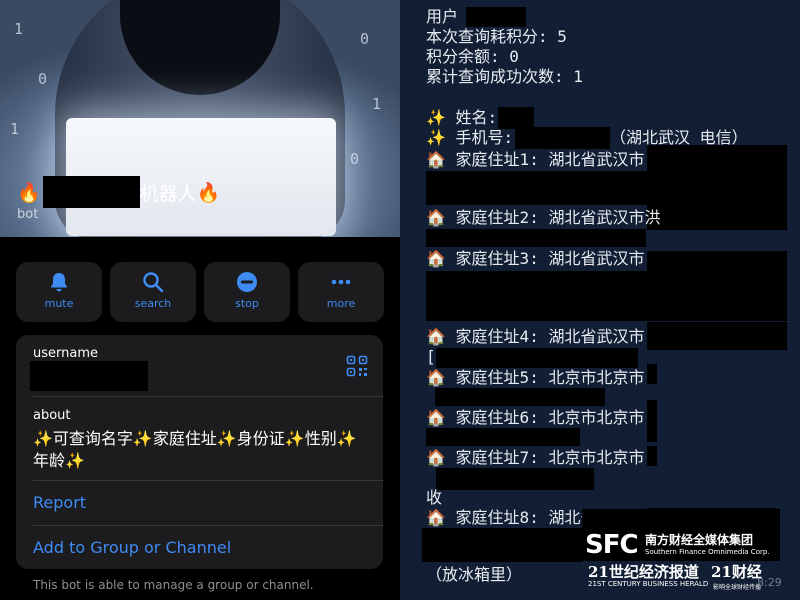  Describe the element at coordinates (496, 36) in the screenshot. I see `cost-line: 本次查询耗积分: 5` at that location.